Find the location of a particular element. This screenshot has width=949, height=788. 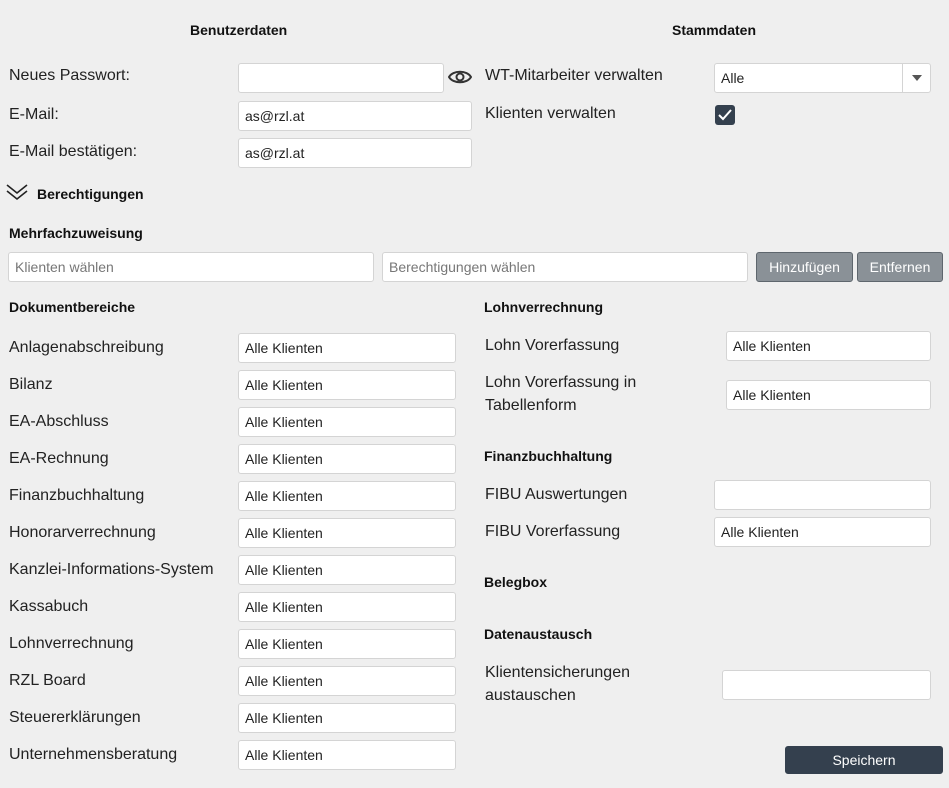

doc-label-bilanz: Bilanz is located at coordinates (31, 384).